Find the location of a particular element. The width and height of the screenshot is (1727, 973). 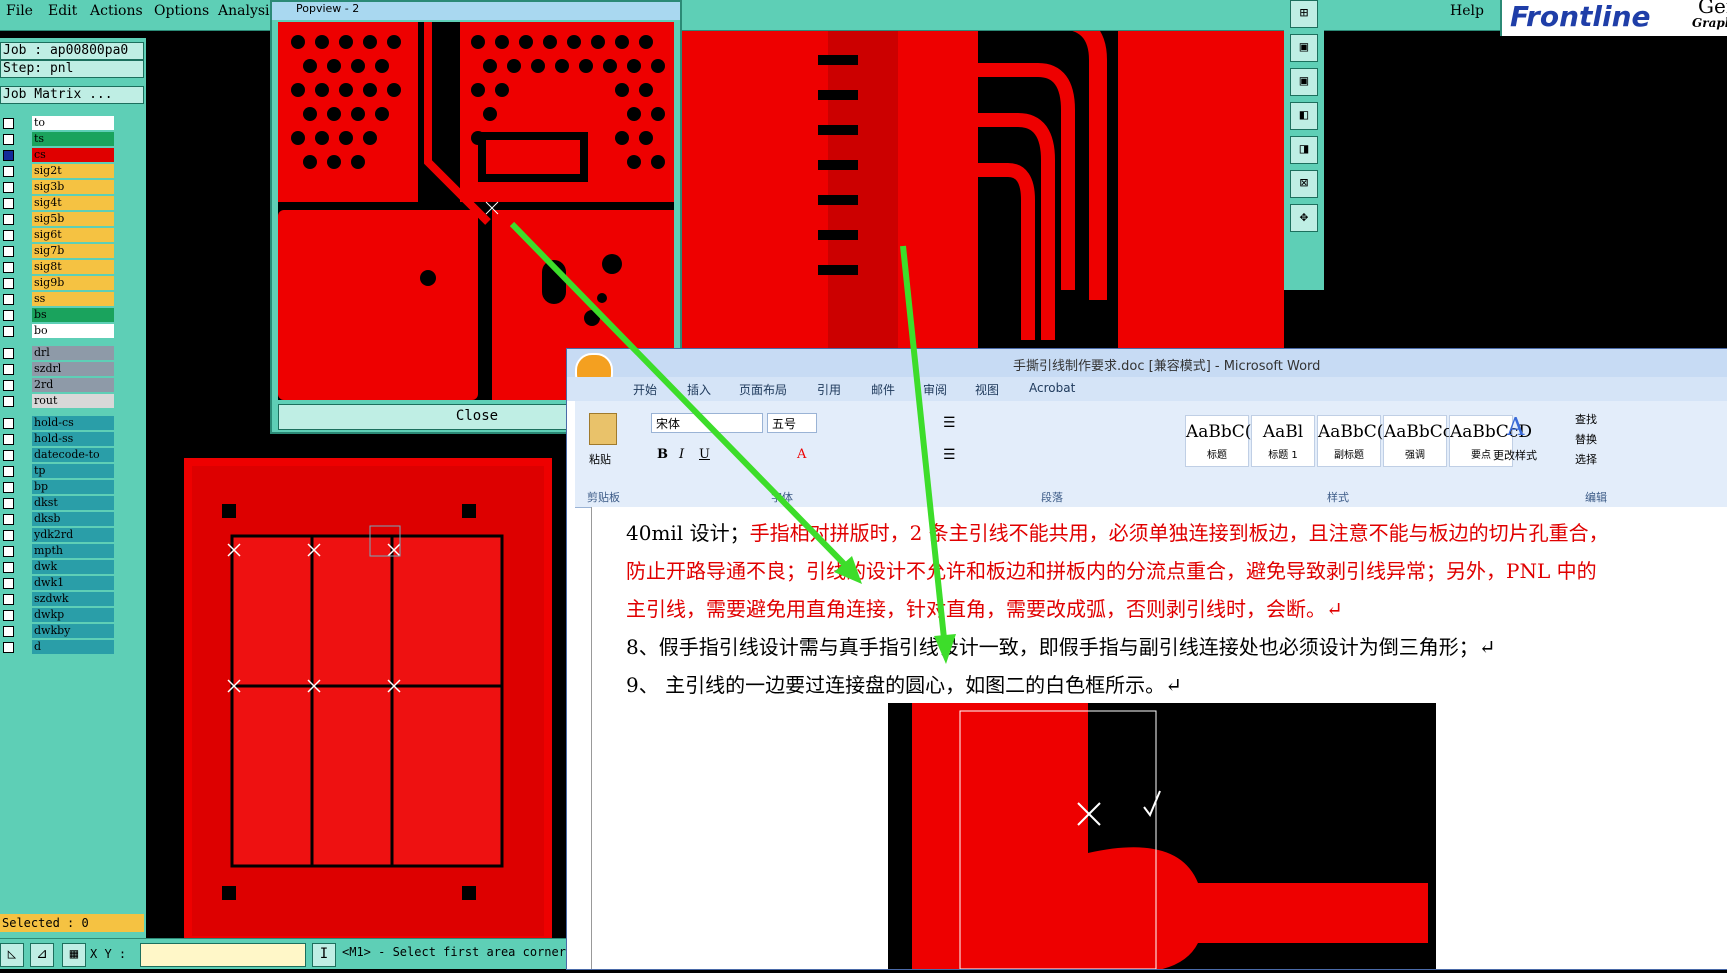

tab-review: 审阅 is located at coordinates (935, 389).